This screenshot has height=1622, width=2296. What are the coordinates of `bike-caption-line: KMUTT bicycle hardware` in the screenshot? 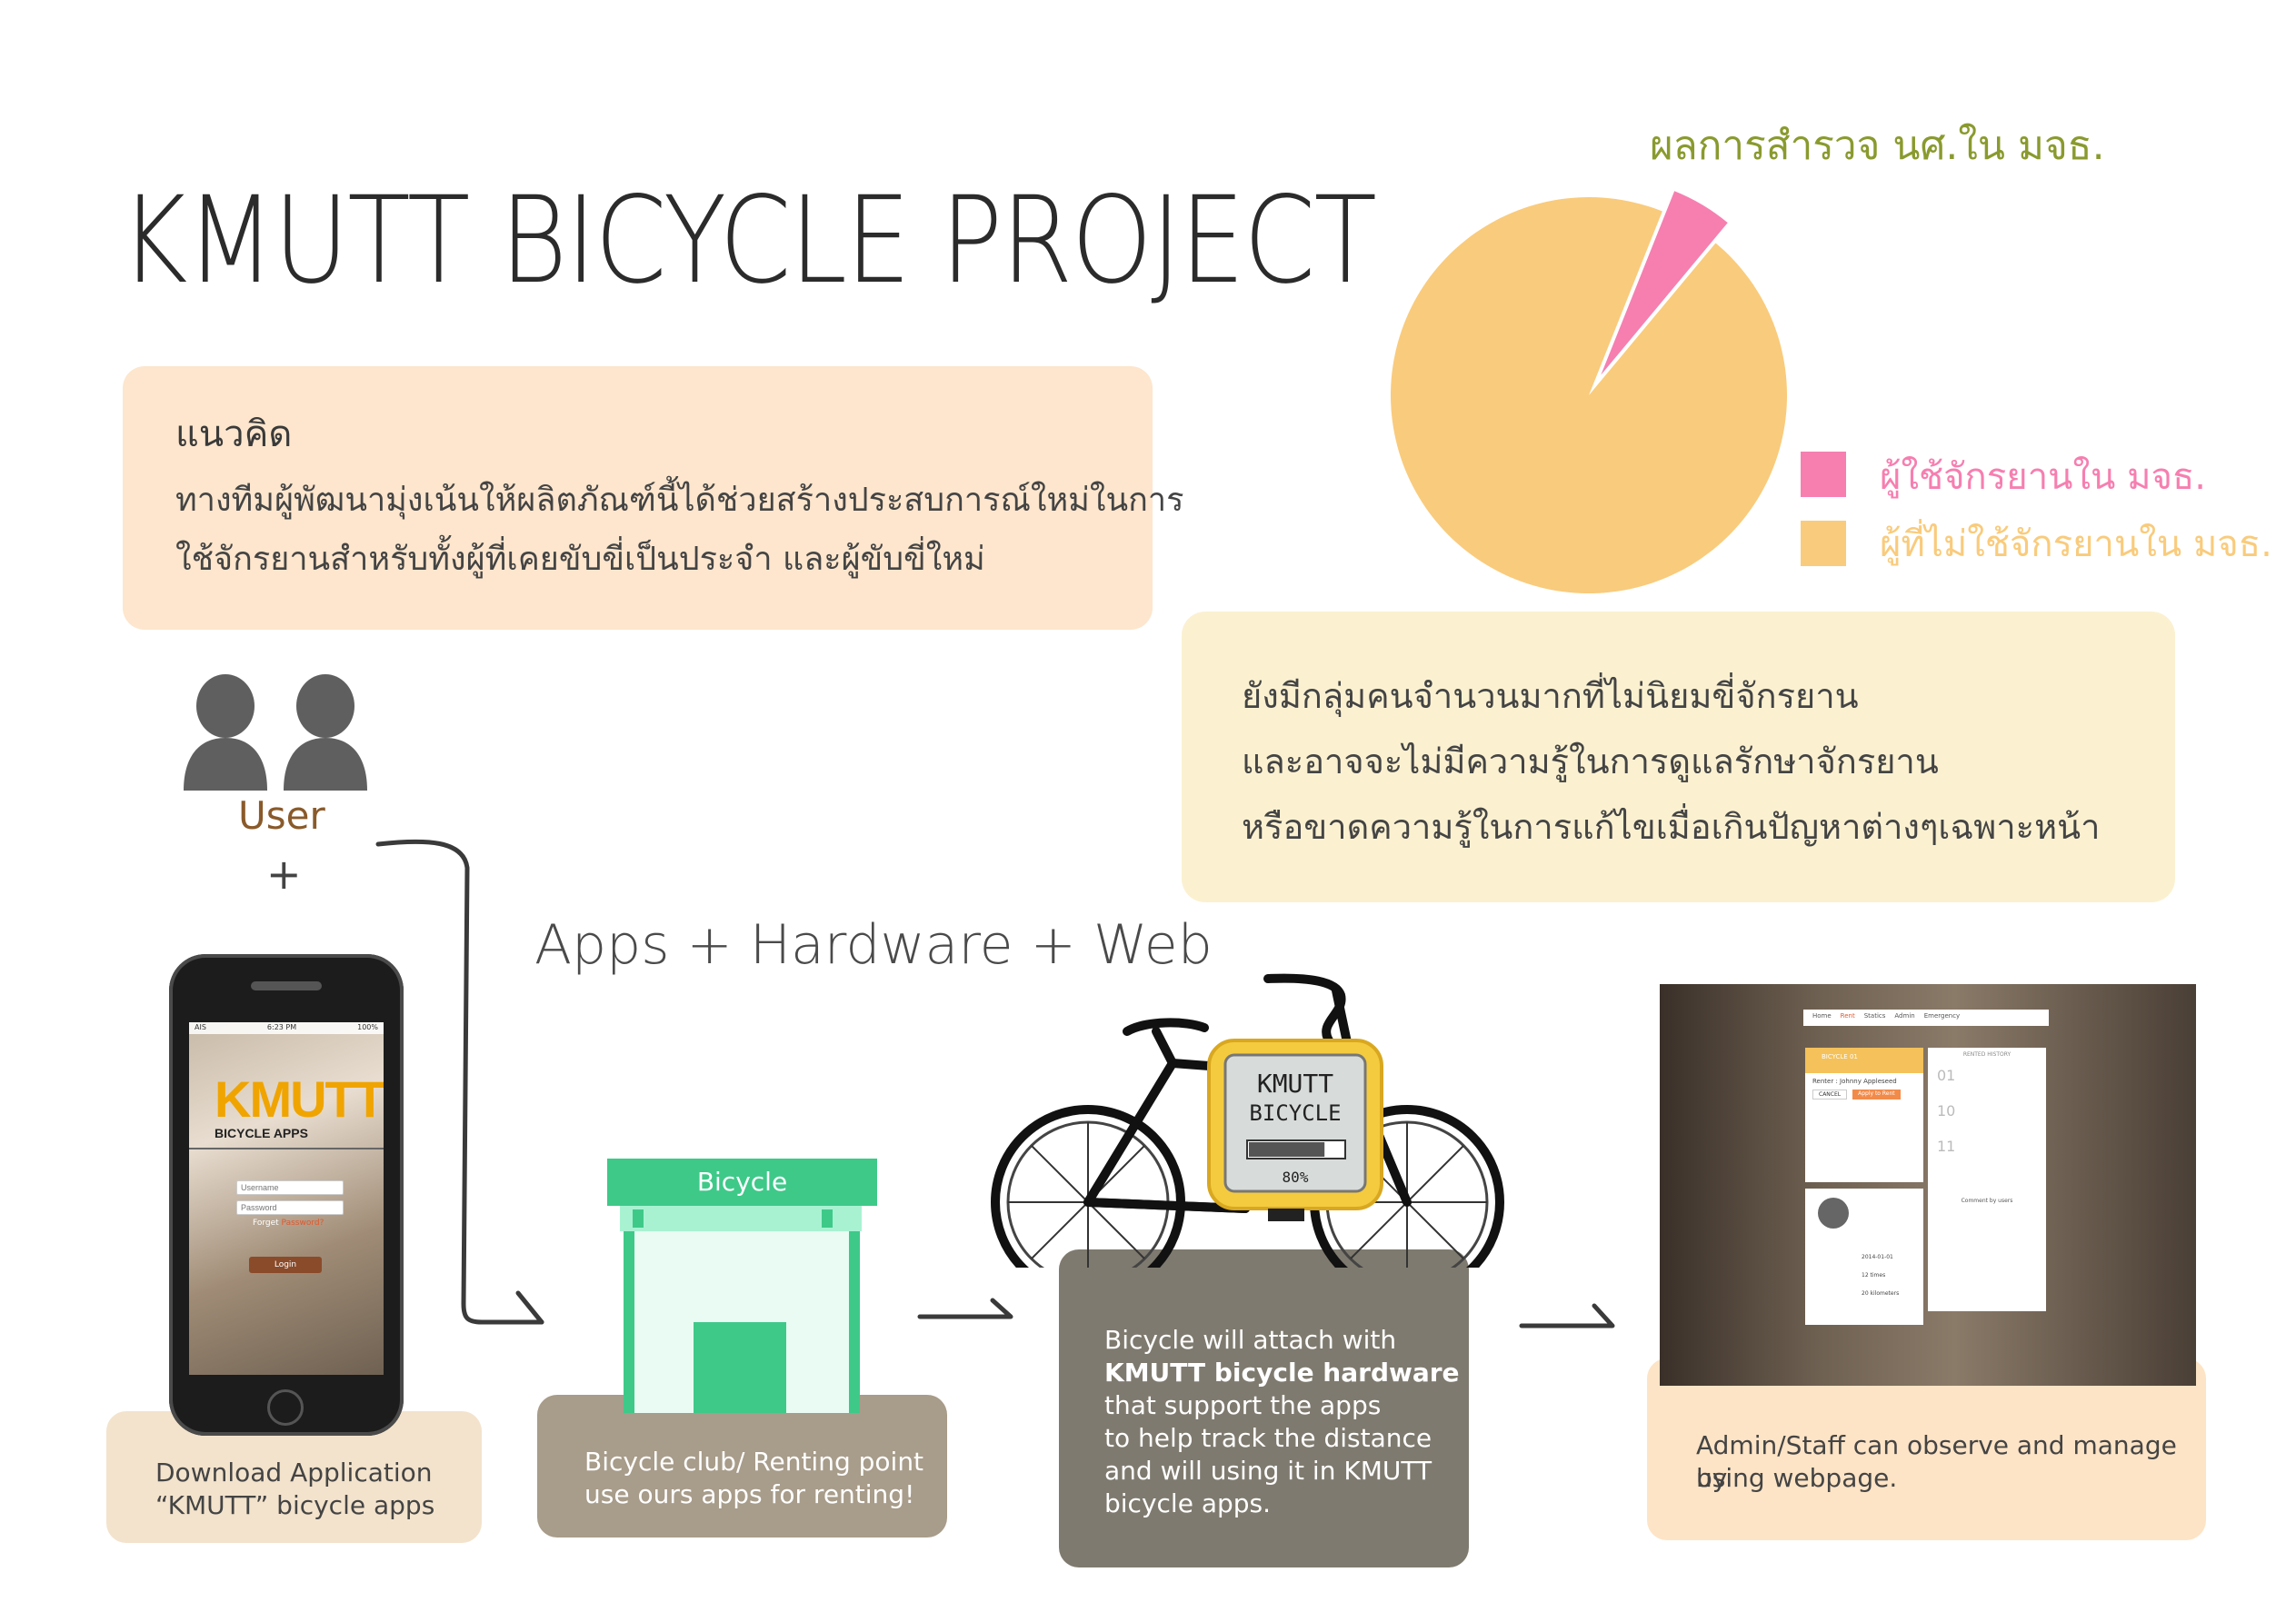 It's located at (1282, 1373).